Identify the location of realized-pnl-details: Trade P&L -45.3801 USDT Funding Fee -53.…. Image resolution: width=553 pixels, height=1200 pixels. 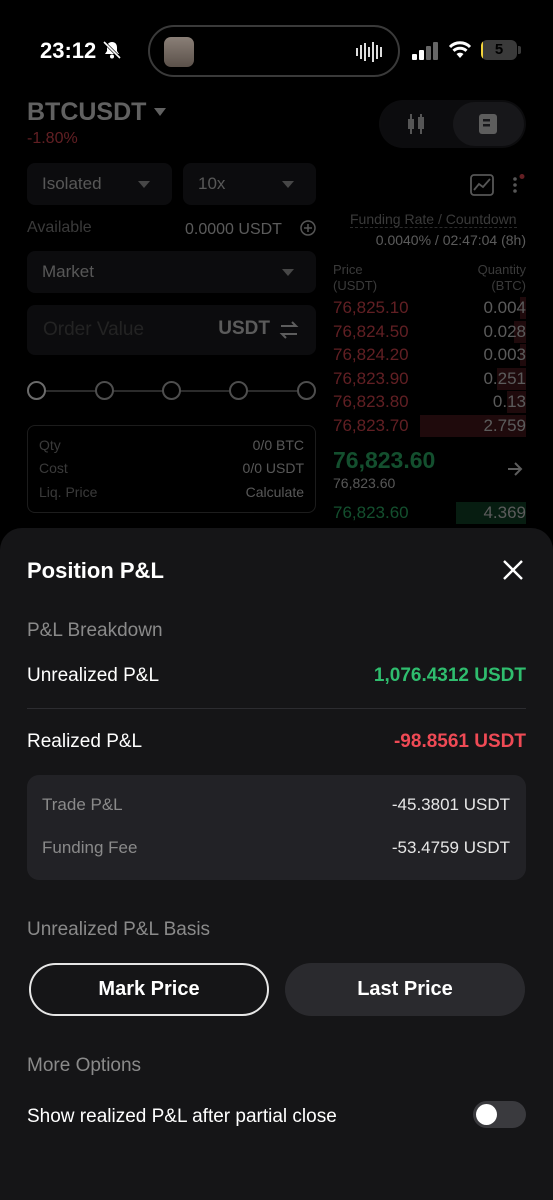
(276, 827).